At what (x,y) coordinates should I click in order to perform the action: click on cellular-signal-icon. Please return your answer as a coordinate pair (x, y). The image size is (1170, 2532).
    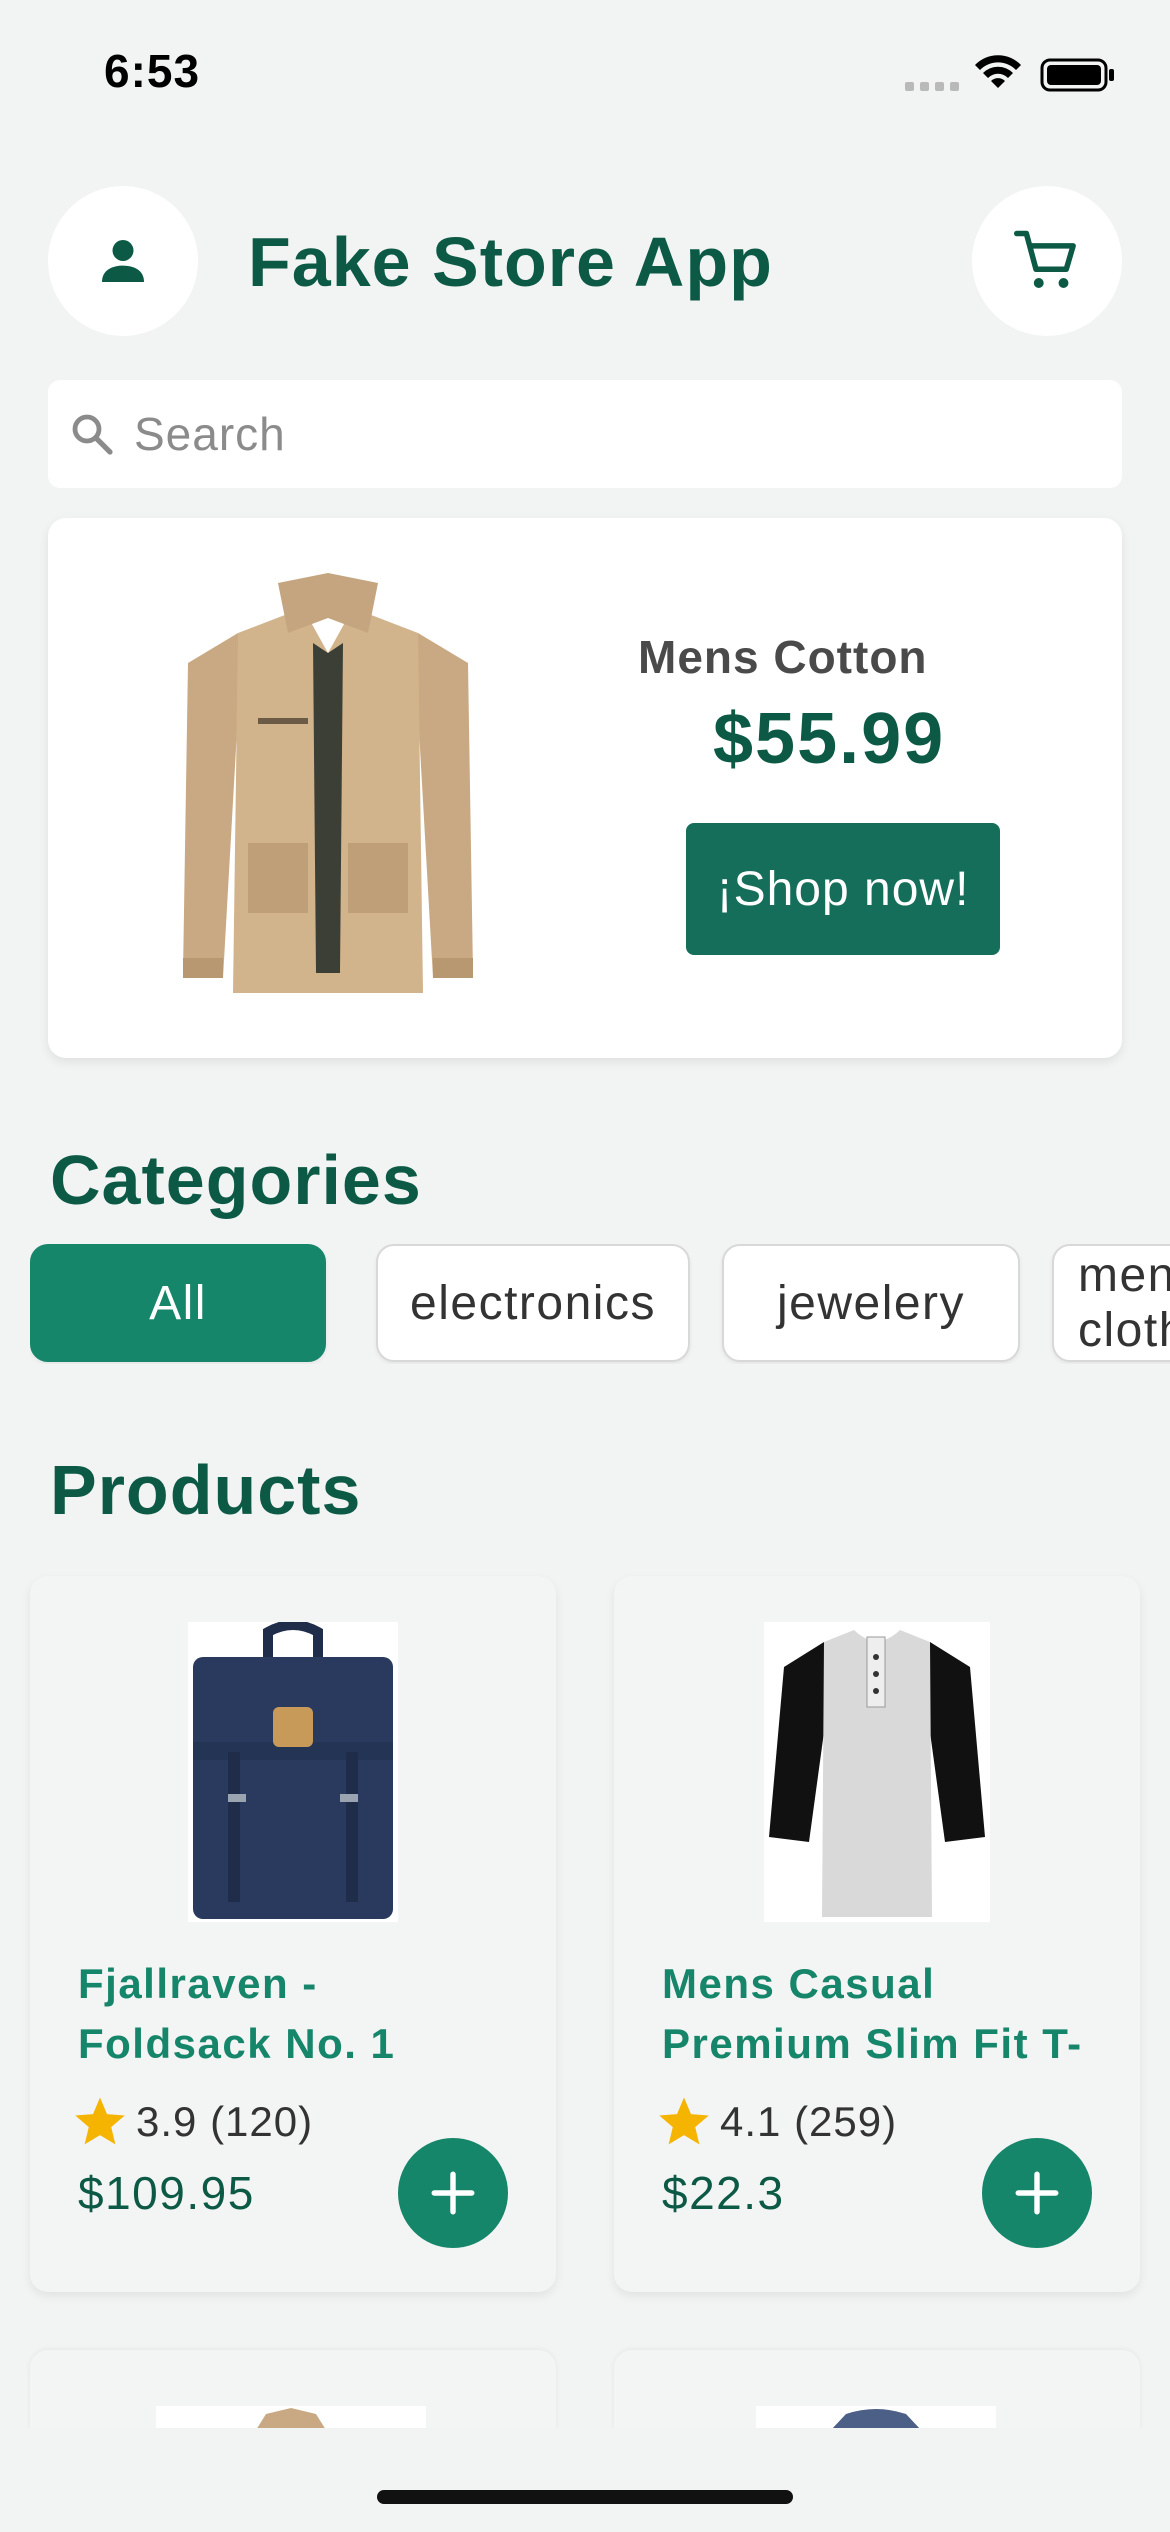
    Looking at the image, I should click on (932, 86).